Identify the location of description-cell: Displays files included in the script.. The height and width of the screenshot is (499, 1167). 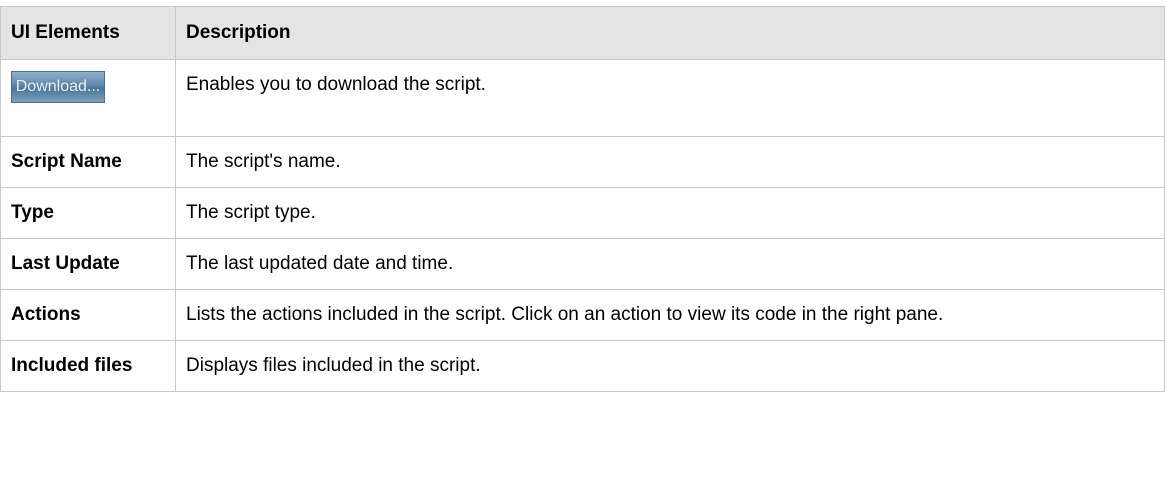
(670, 366).